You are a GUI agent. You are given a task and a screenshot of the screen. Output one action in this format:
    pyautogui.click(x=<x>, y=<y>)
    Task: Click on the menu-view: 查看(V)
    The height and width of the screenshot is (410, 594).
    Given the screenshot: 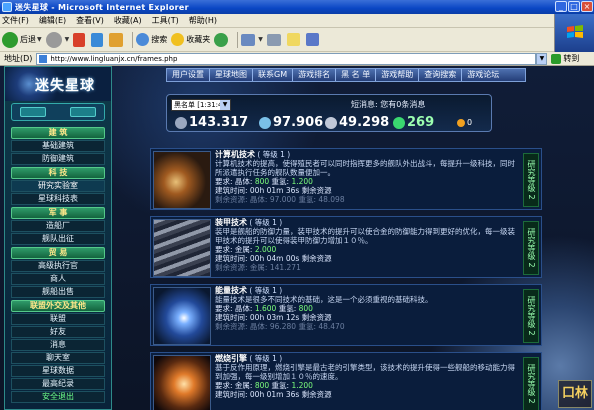 What is the action you would take?
    pyautogui.click(x=90, y=20)
    